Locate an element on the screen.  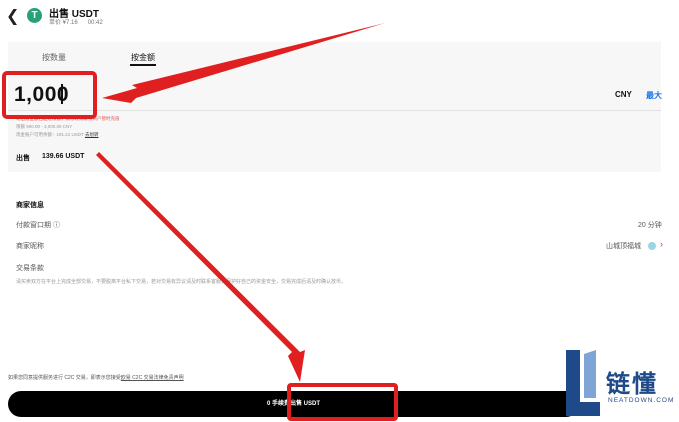
arrow-top is located at coordinates (243, 63).